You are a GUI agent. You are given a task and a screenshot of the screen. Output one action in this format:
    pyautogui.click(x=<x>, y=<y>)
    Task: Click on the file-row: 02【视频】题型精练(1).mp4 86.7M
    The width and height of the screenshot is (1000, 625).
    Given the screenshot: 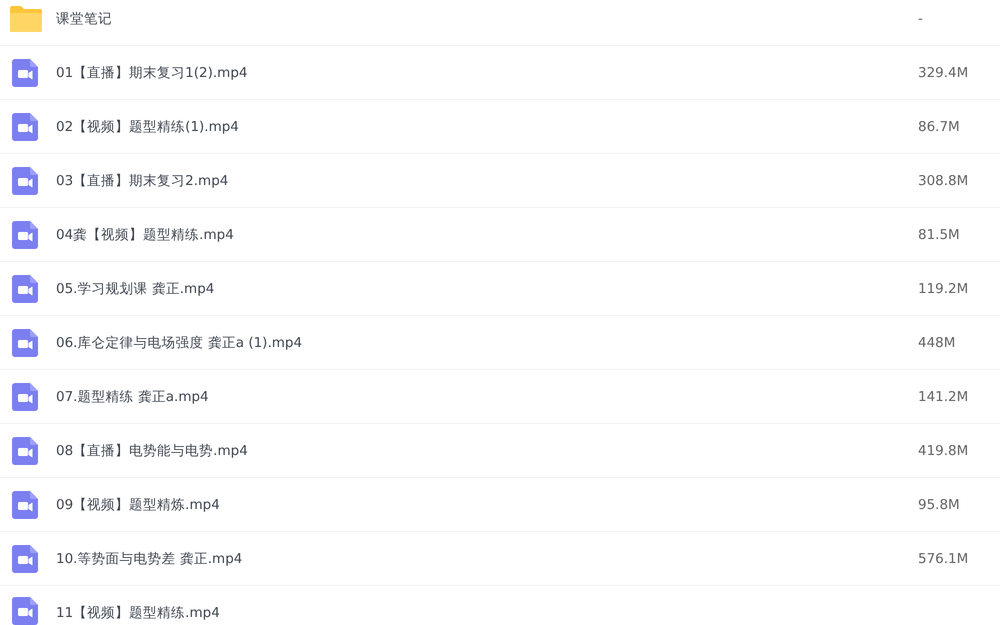 What is the action you would take?
    pyautogui.click(x=500, y=127)
    